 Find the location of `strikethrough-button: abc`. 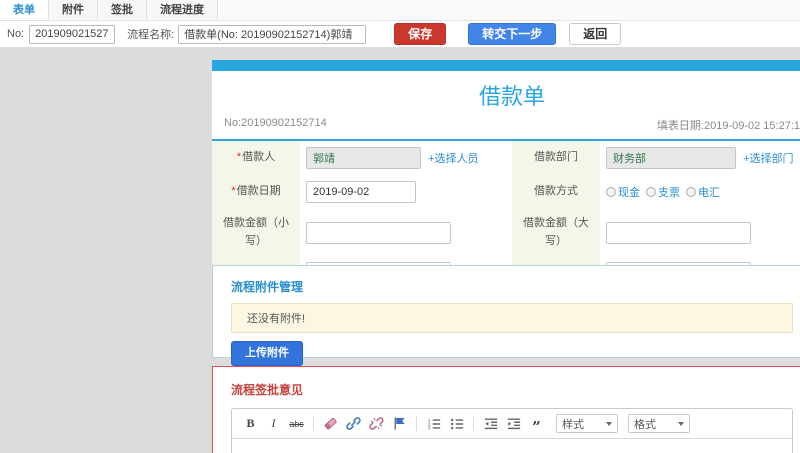

strikethrough-button: abc is located at coordinates (296, 424).